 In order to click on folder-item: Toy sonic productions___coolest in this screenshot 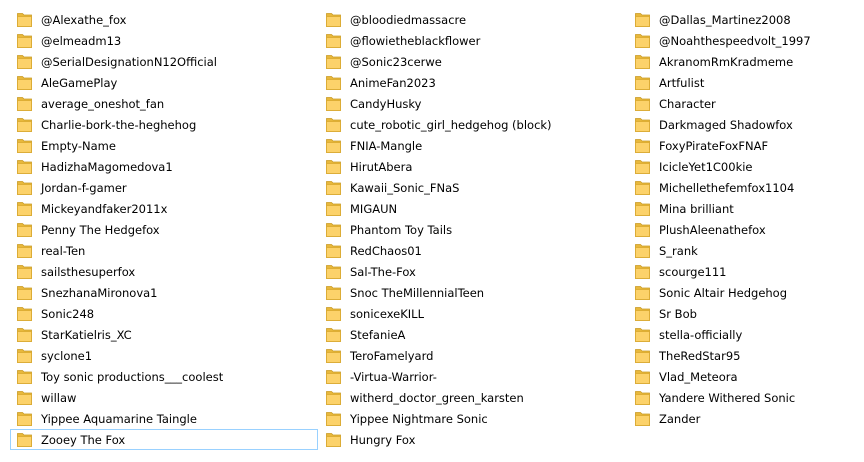, I will do `click(164, 376)`.